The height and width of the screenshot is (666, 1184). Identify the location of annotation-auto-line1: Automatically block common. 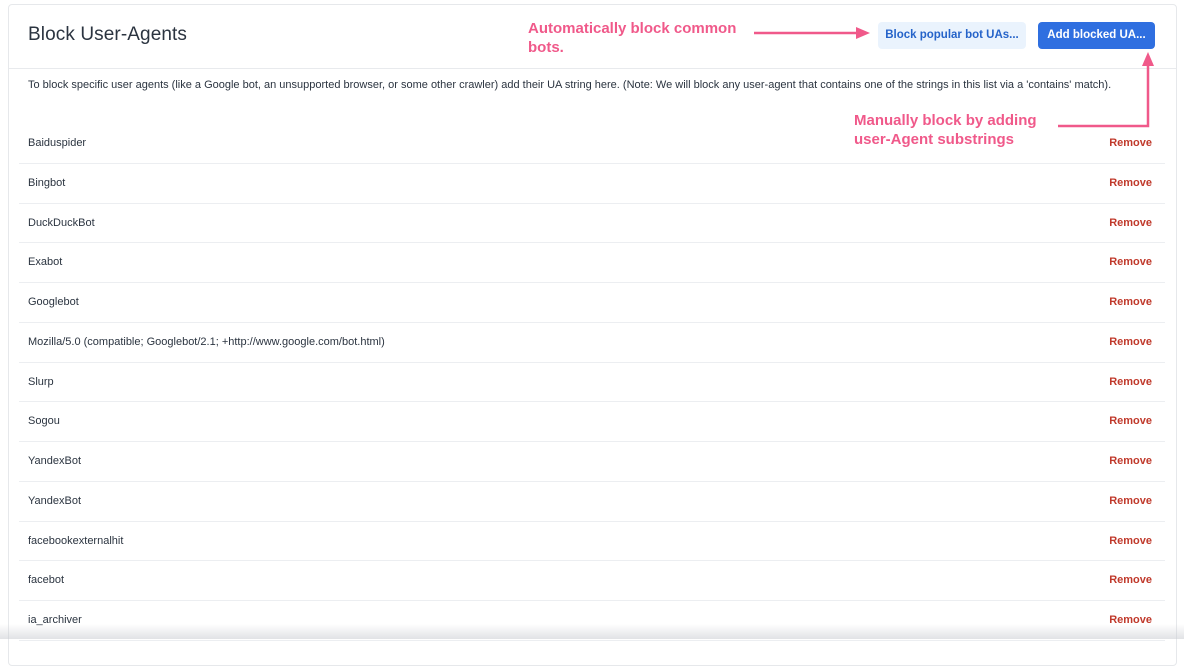
(632, 28).